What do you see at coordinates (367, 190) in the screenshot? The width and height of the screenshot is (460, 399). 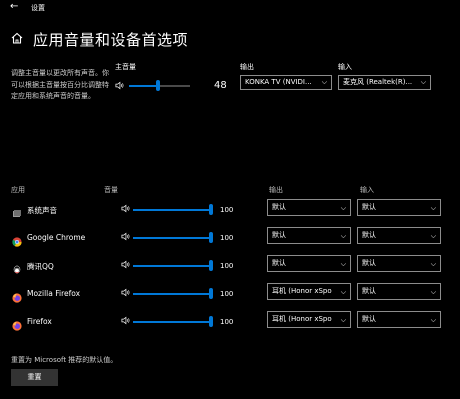 I see `column-header-input: 输入` at bounding box center [367, 190].